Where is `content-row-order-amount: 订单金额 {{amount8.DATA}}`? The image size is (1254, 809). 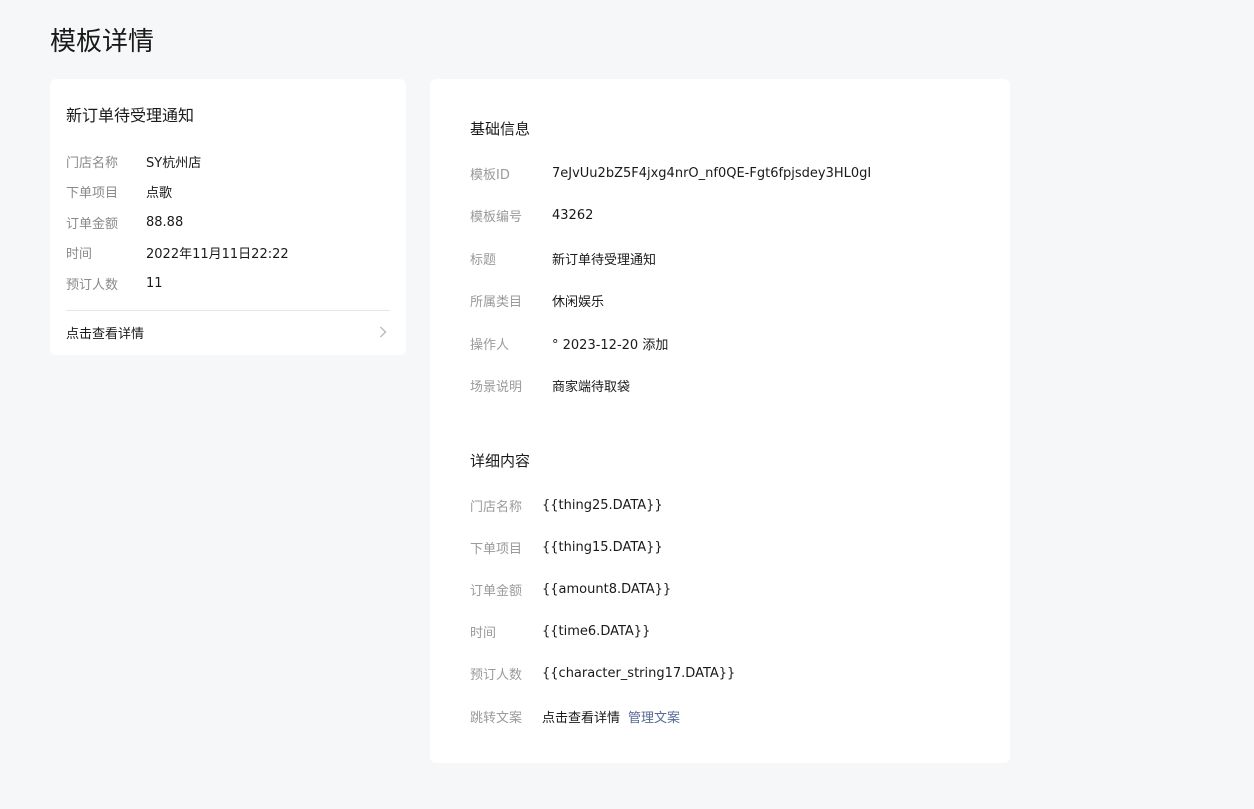 content-row-order-amount: 订单金额 {{amount8.DATA}} is located at coordinates (730, 589).